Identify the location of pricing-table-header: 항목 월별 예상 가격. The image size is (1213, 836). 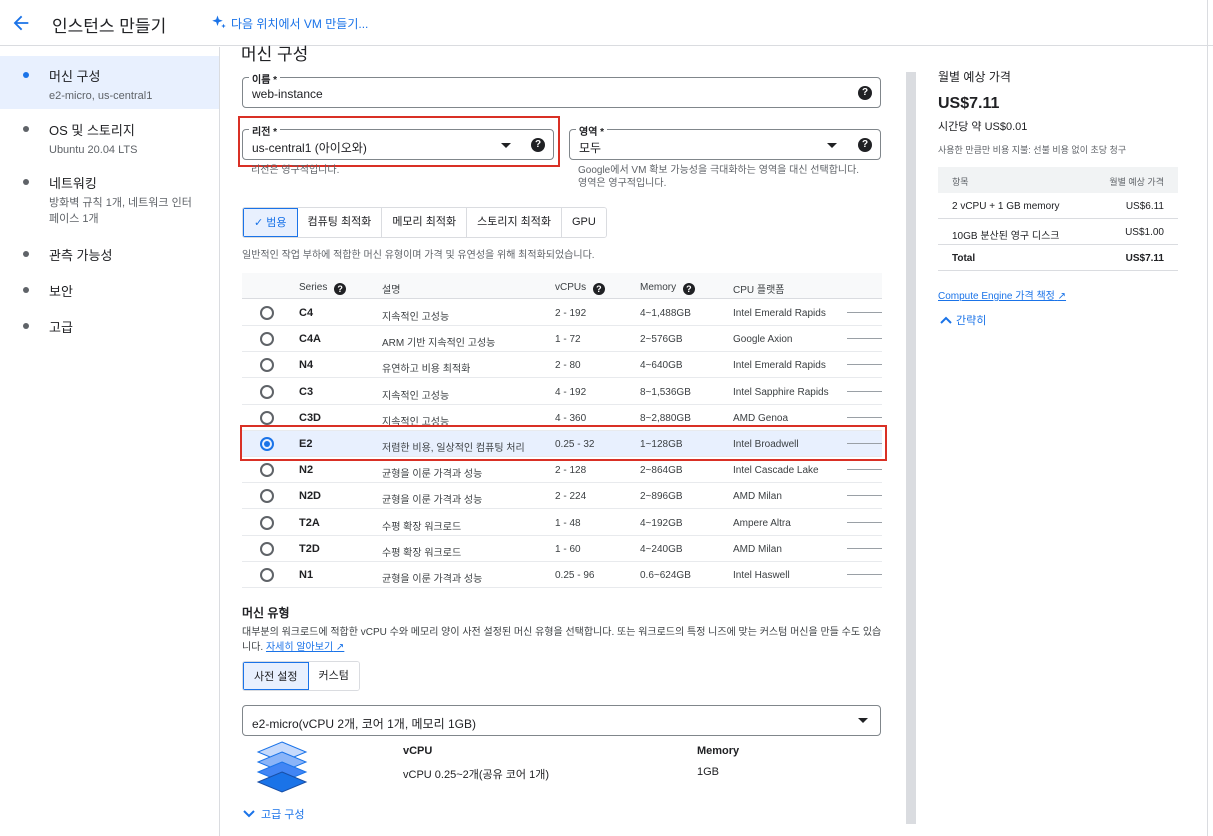
(1058, 180).